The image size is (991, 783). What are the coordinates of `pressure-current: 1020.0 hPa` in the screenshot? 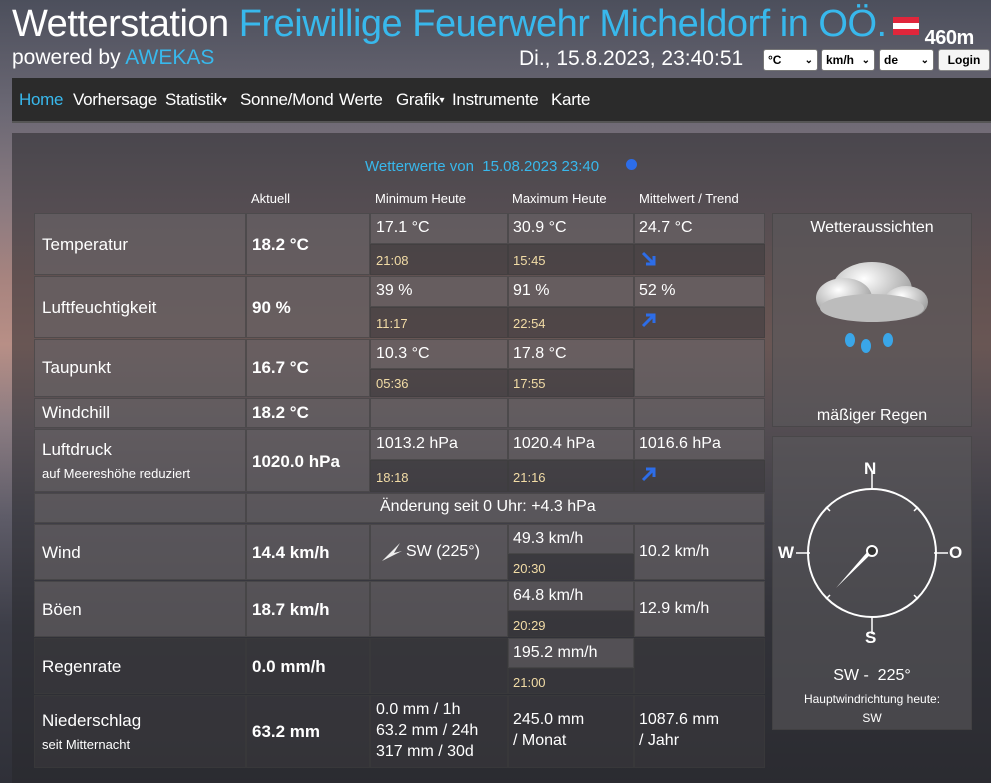 It's located at (296, 461).